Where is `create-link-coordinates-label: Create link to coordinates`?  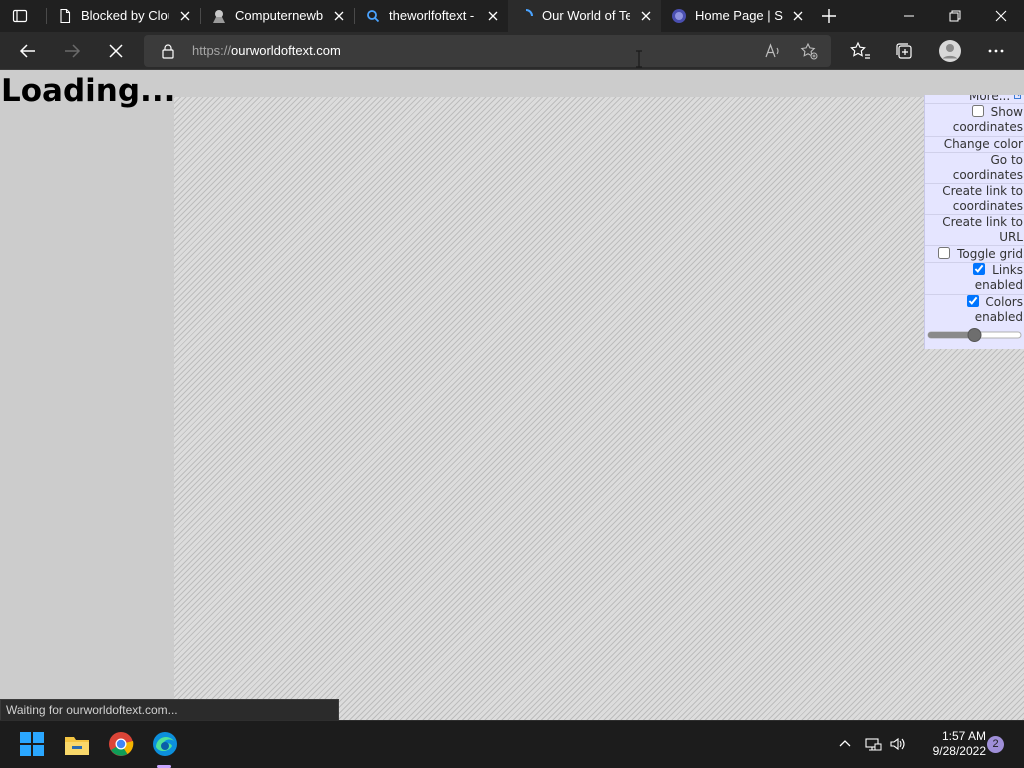
create-link-coordinates-label: Create link to coordinates is located at coordinates (982, 198).